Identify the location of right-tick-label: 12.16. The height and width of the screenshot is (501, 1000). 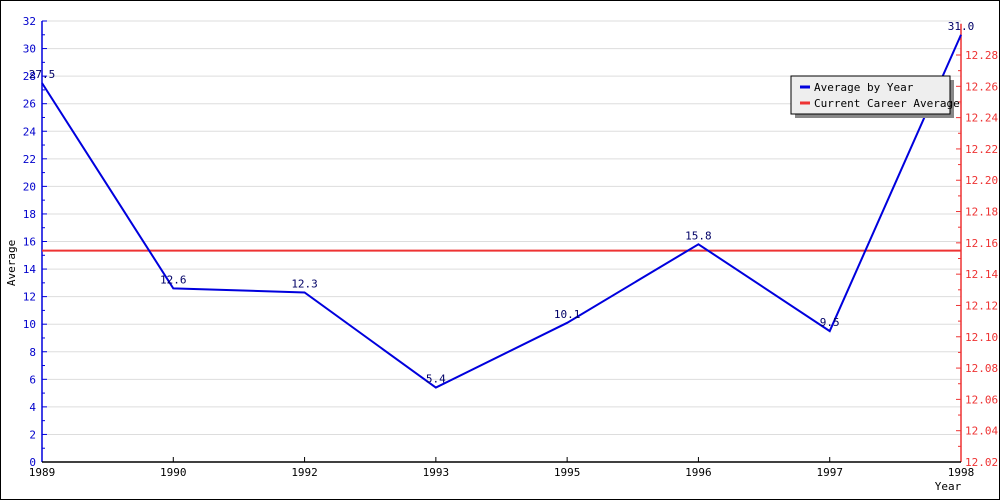
(981, 243).